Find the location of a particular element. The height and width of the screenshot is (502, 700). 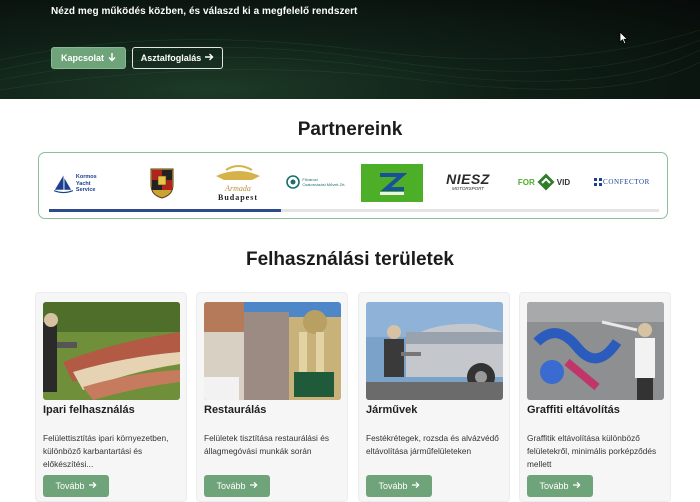

green-circle-logo: Fővárosi Csatornázási Művek Zrt. is located at coordinates (316, 182).